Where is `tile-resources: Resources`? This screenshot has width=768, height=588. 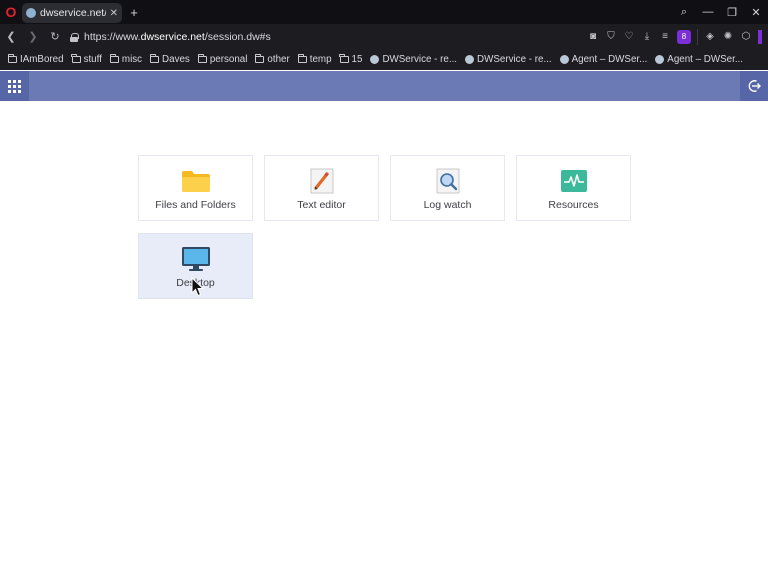
tile-resources: Resources is located at coordinates (573, 188).